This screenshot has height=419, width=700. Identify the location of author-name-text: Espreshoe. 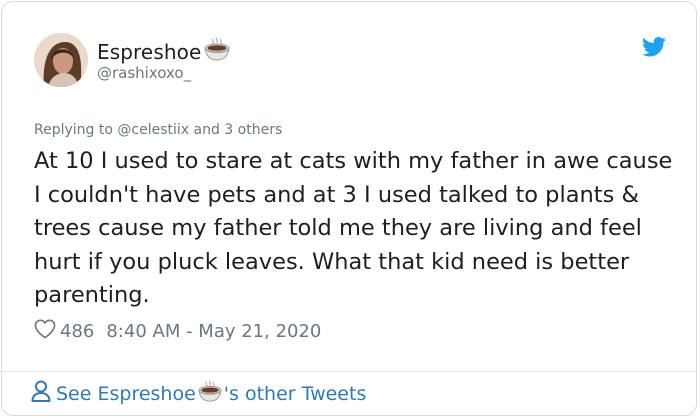
(149, 51).